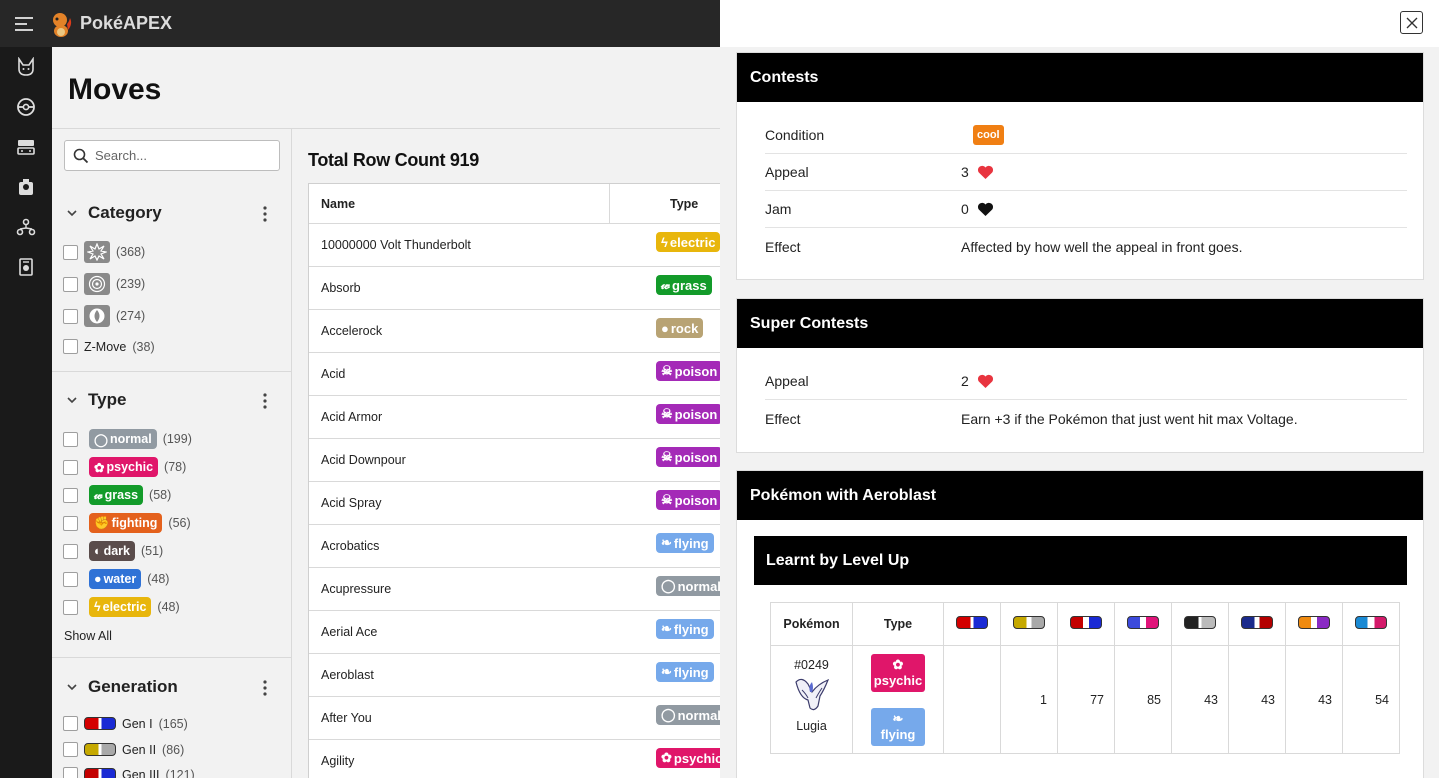 This screenshot has height=778, width=1439. What do you see at coordinates (185, 155) in the screenshot?
I see `search-input` at bounding box center [185, 155].